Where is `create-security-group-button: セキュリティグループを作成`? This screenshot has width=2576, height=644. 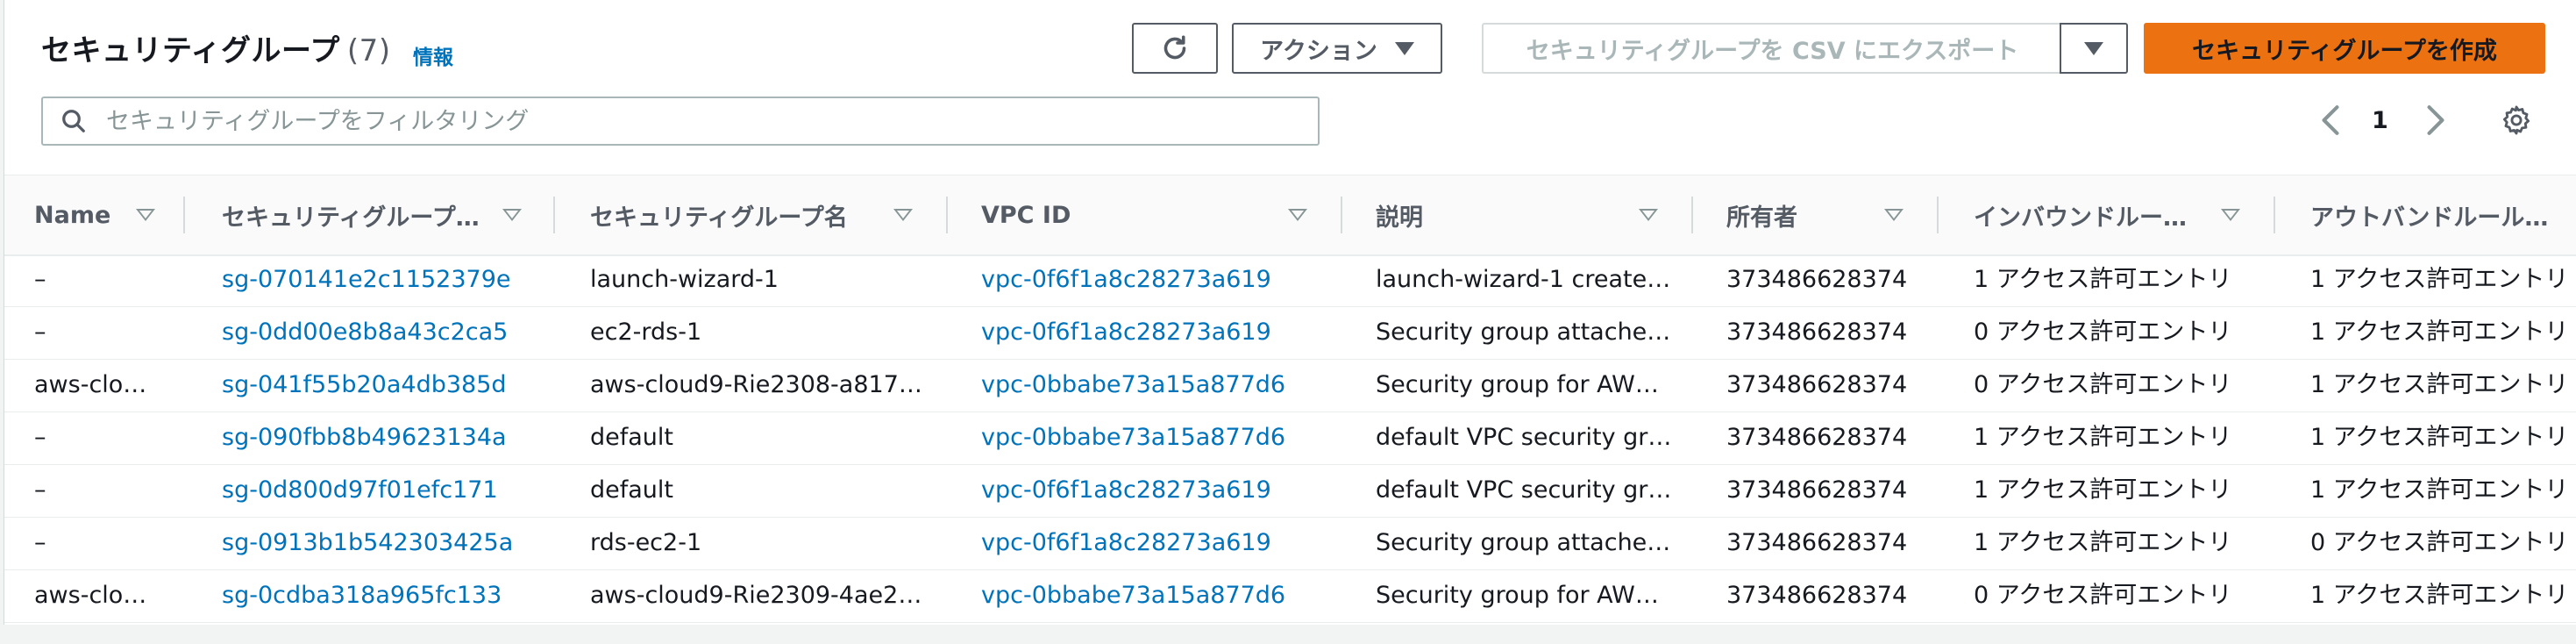 create-security-group-button: セキュリティグループを作成 is located at coordinates (2344, 48).